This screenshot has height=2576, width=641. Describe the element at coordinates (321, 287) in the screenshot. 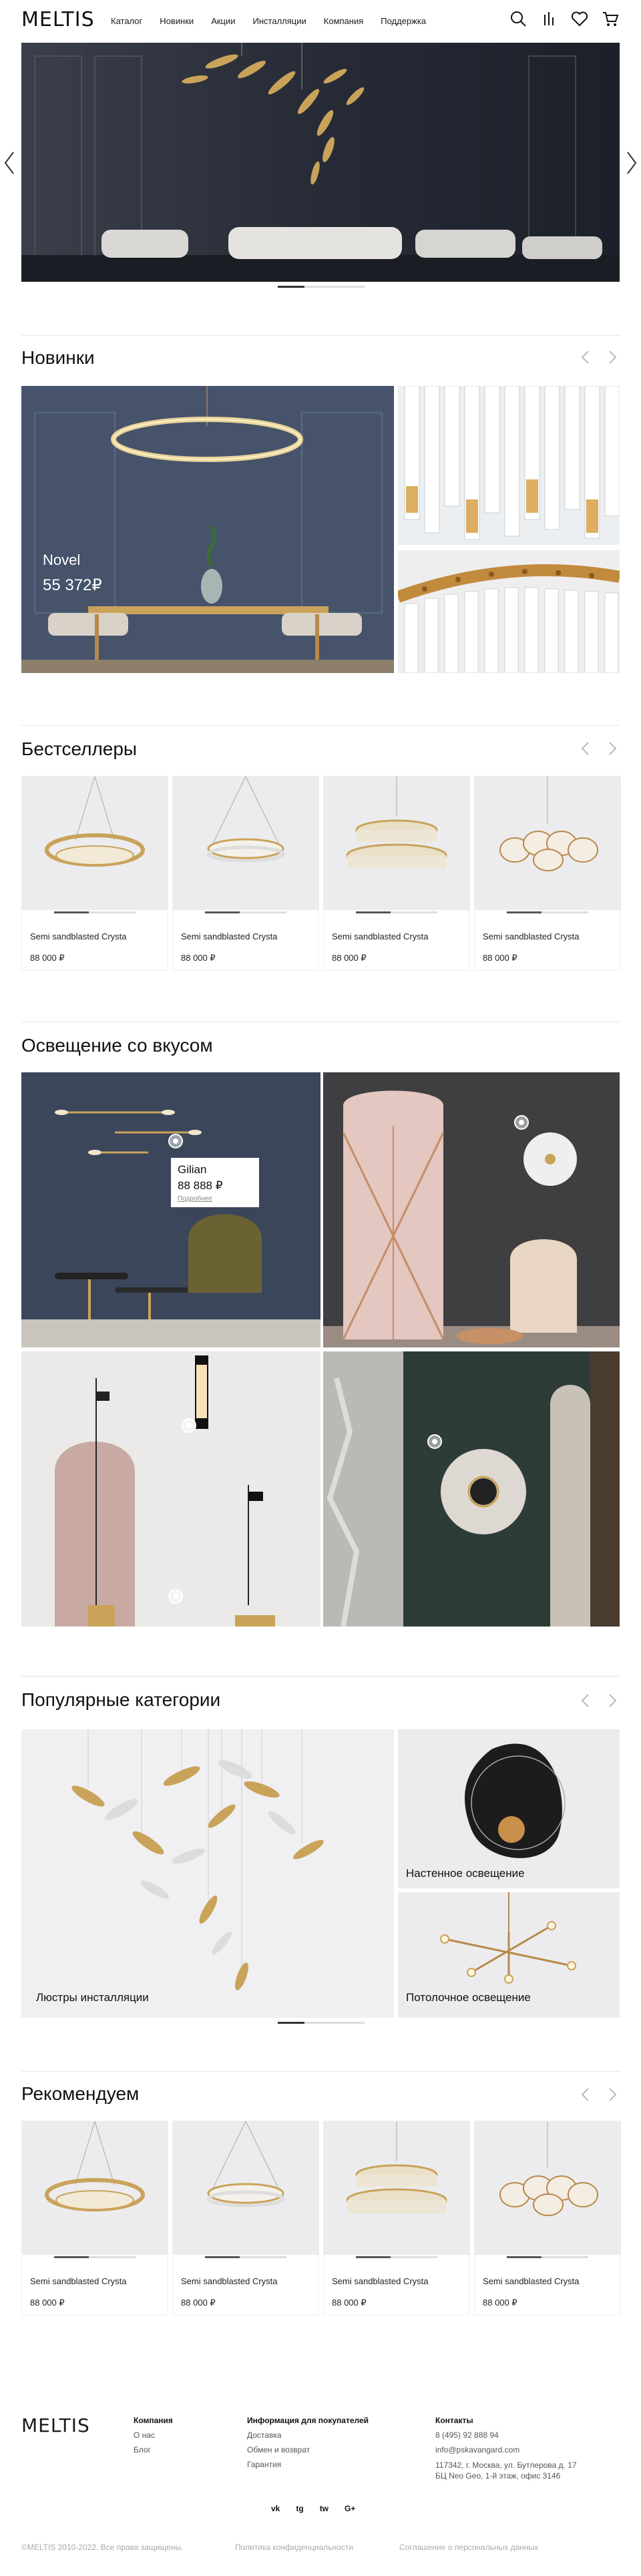

I see `hero-pager` at that location.